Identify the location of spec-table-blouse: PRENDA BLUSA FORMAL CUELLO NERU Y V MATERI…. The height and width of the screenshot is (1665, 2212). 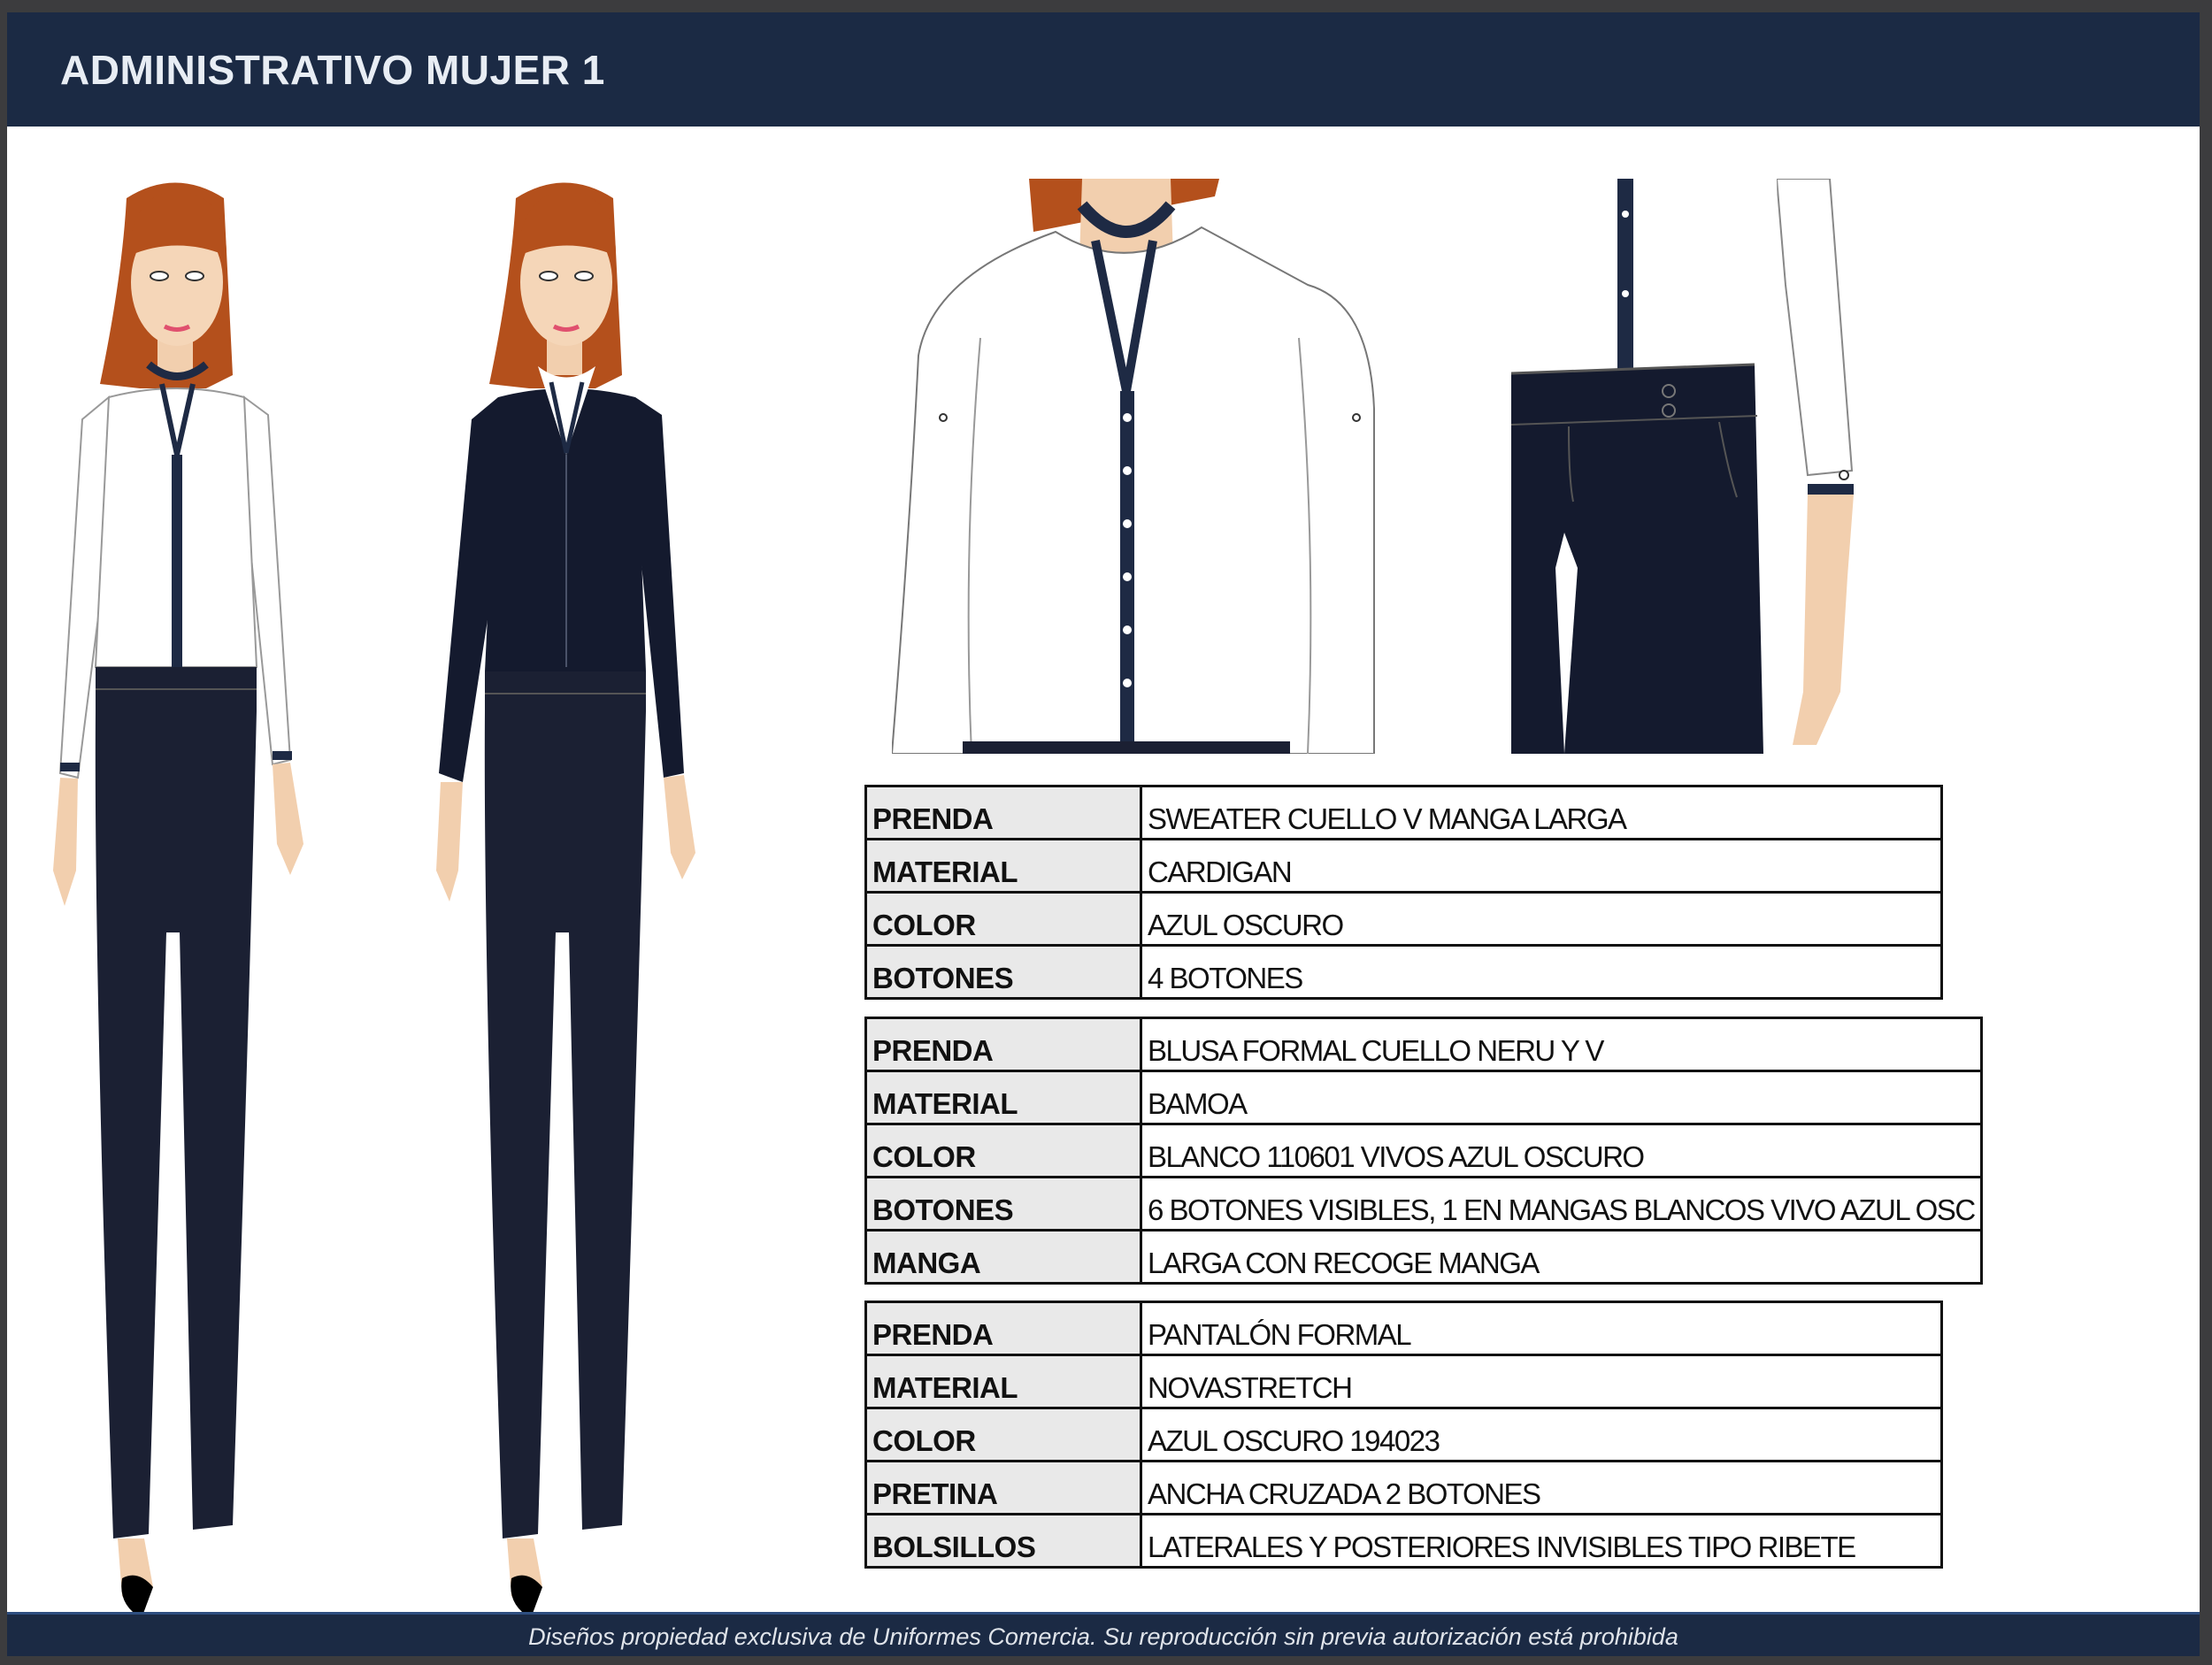
(1423, 1151).